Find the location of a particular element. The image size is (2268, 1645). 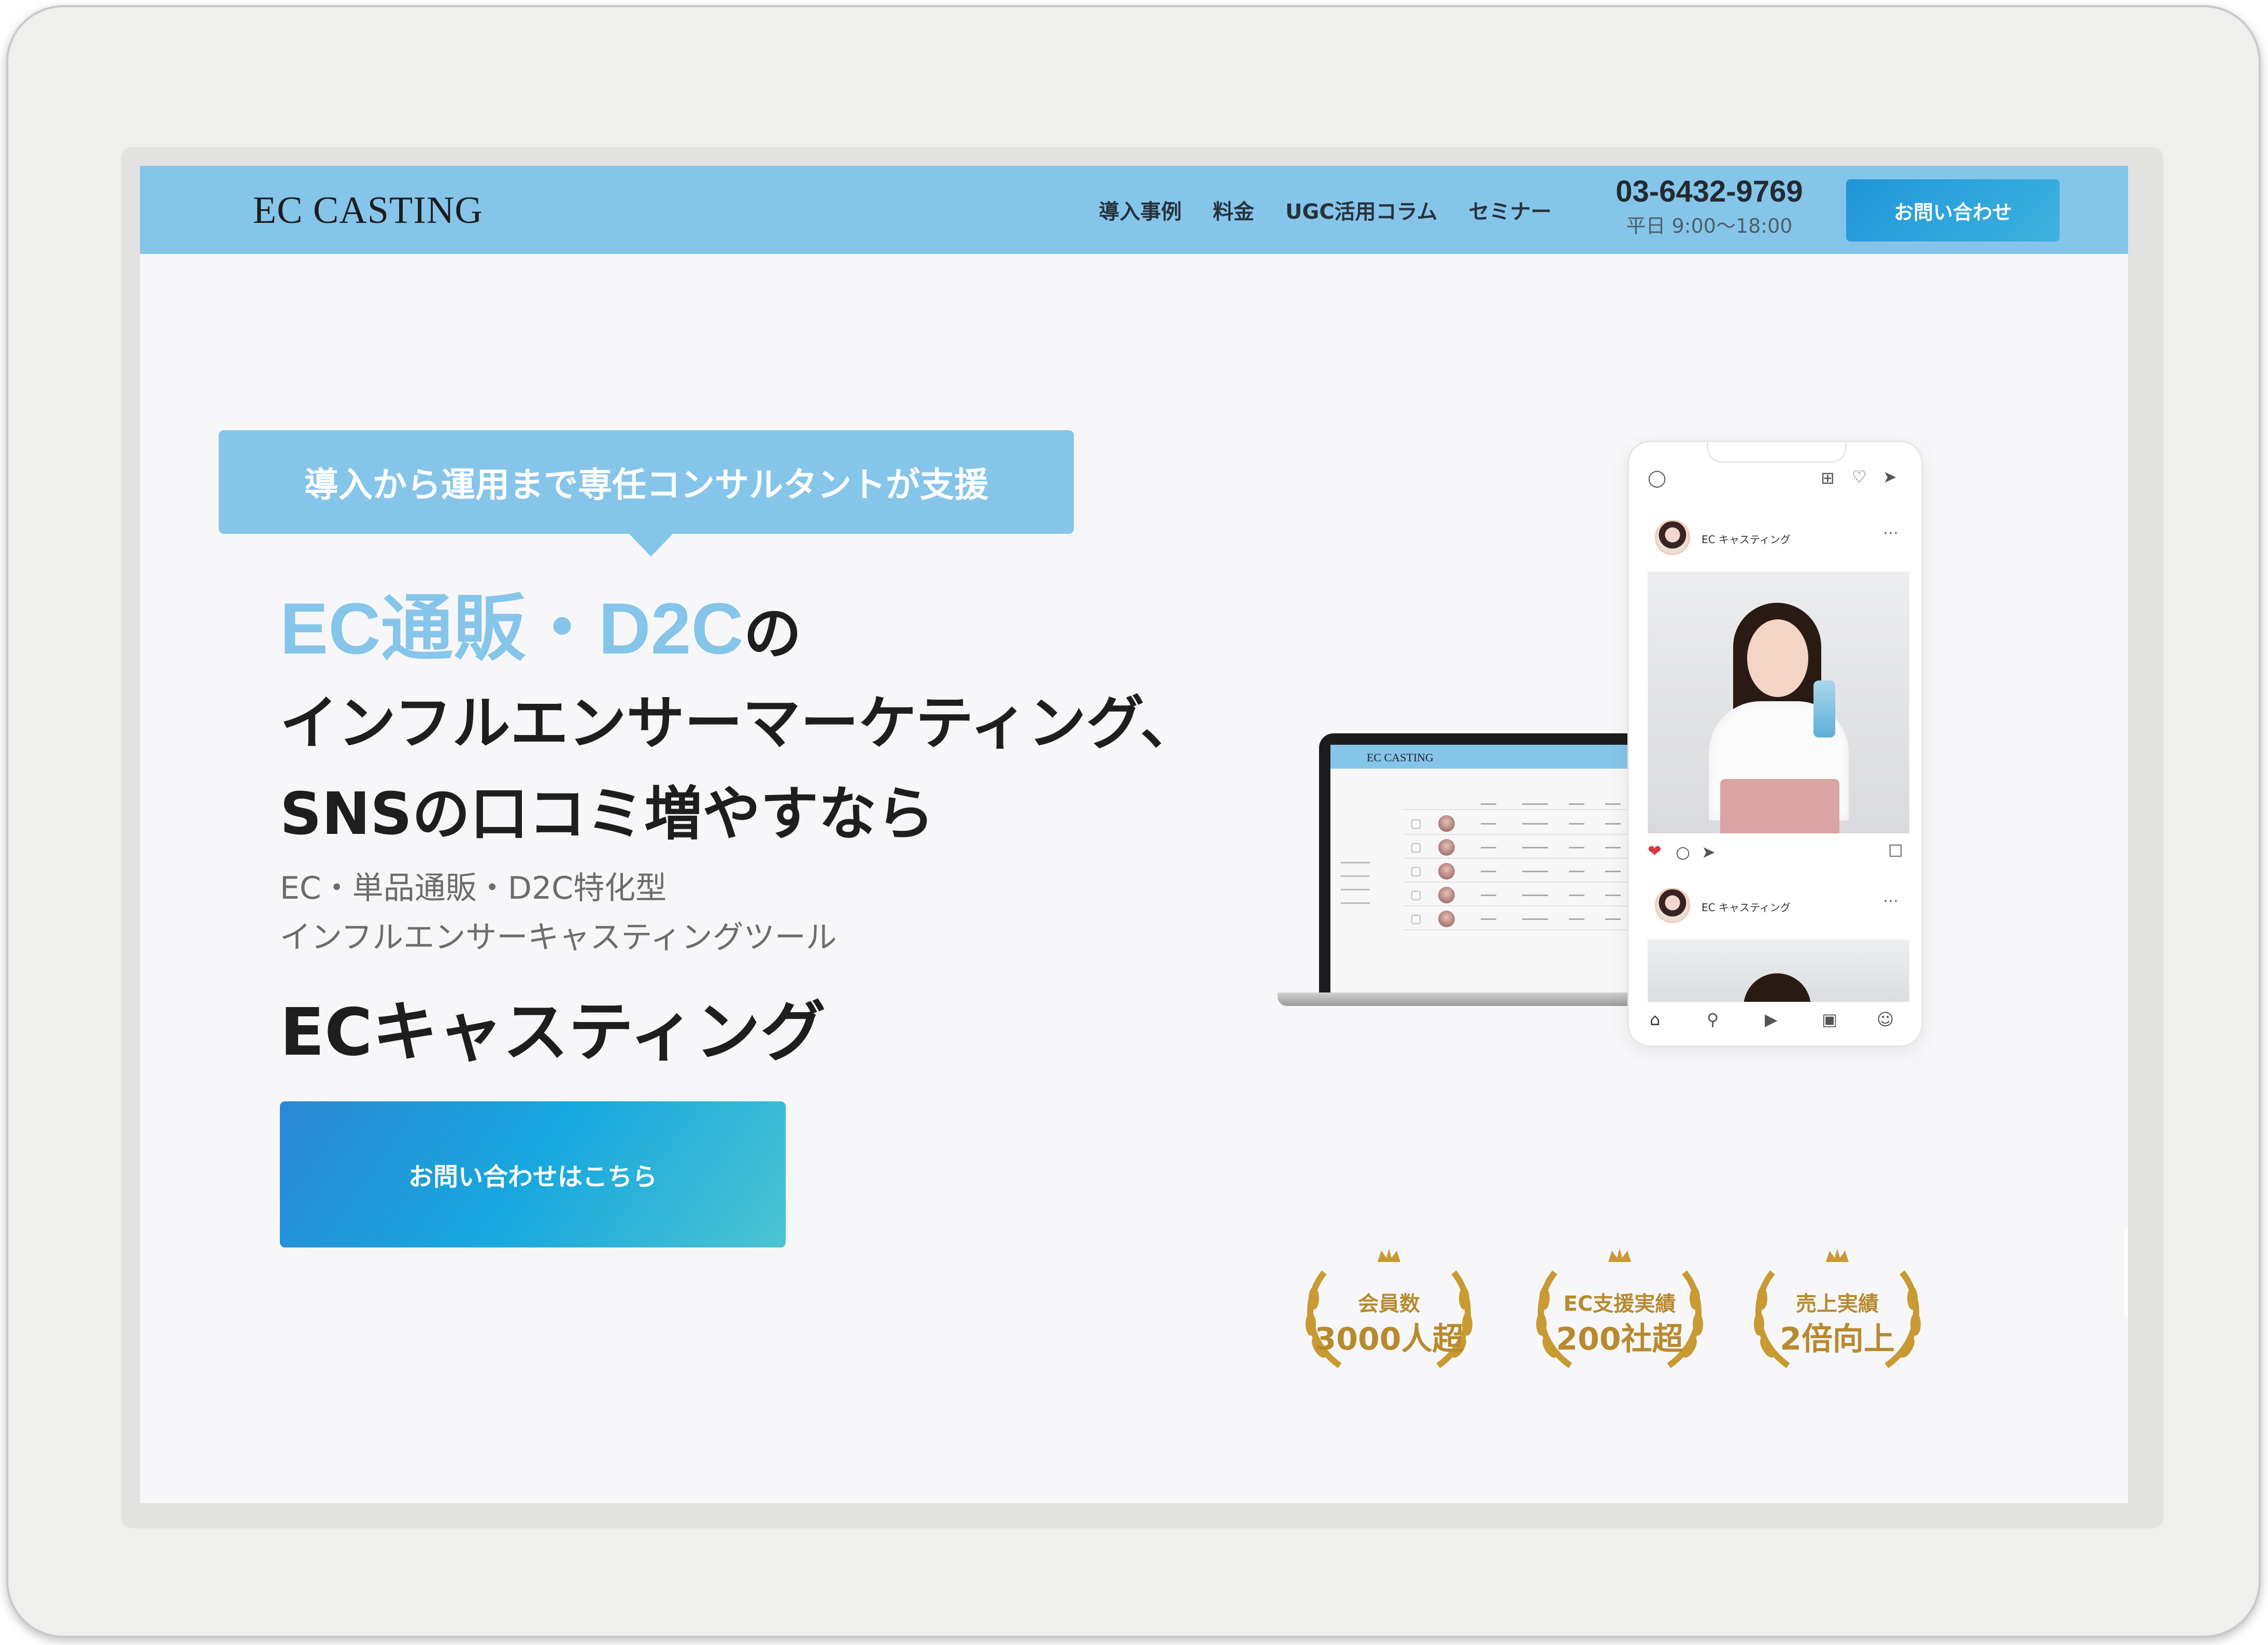

phone-number: 03-6432-9769 is located at coordinates (1709, 191).